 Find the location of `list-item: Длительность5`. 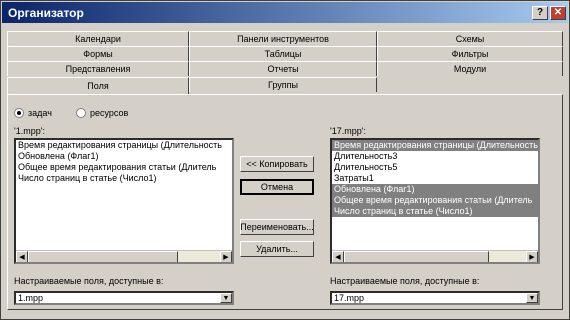

list-item: Длительность5 is located at coordinates (435, 167).